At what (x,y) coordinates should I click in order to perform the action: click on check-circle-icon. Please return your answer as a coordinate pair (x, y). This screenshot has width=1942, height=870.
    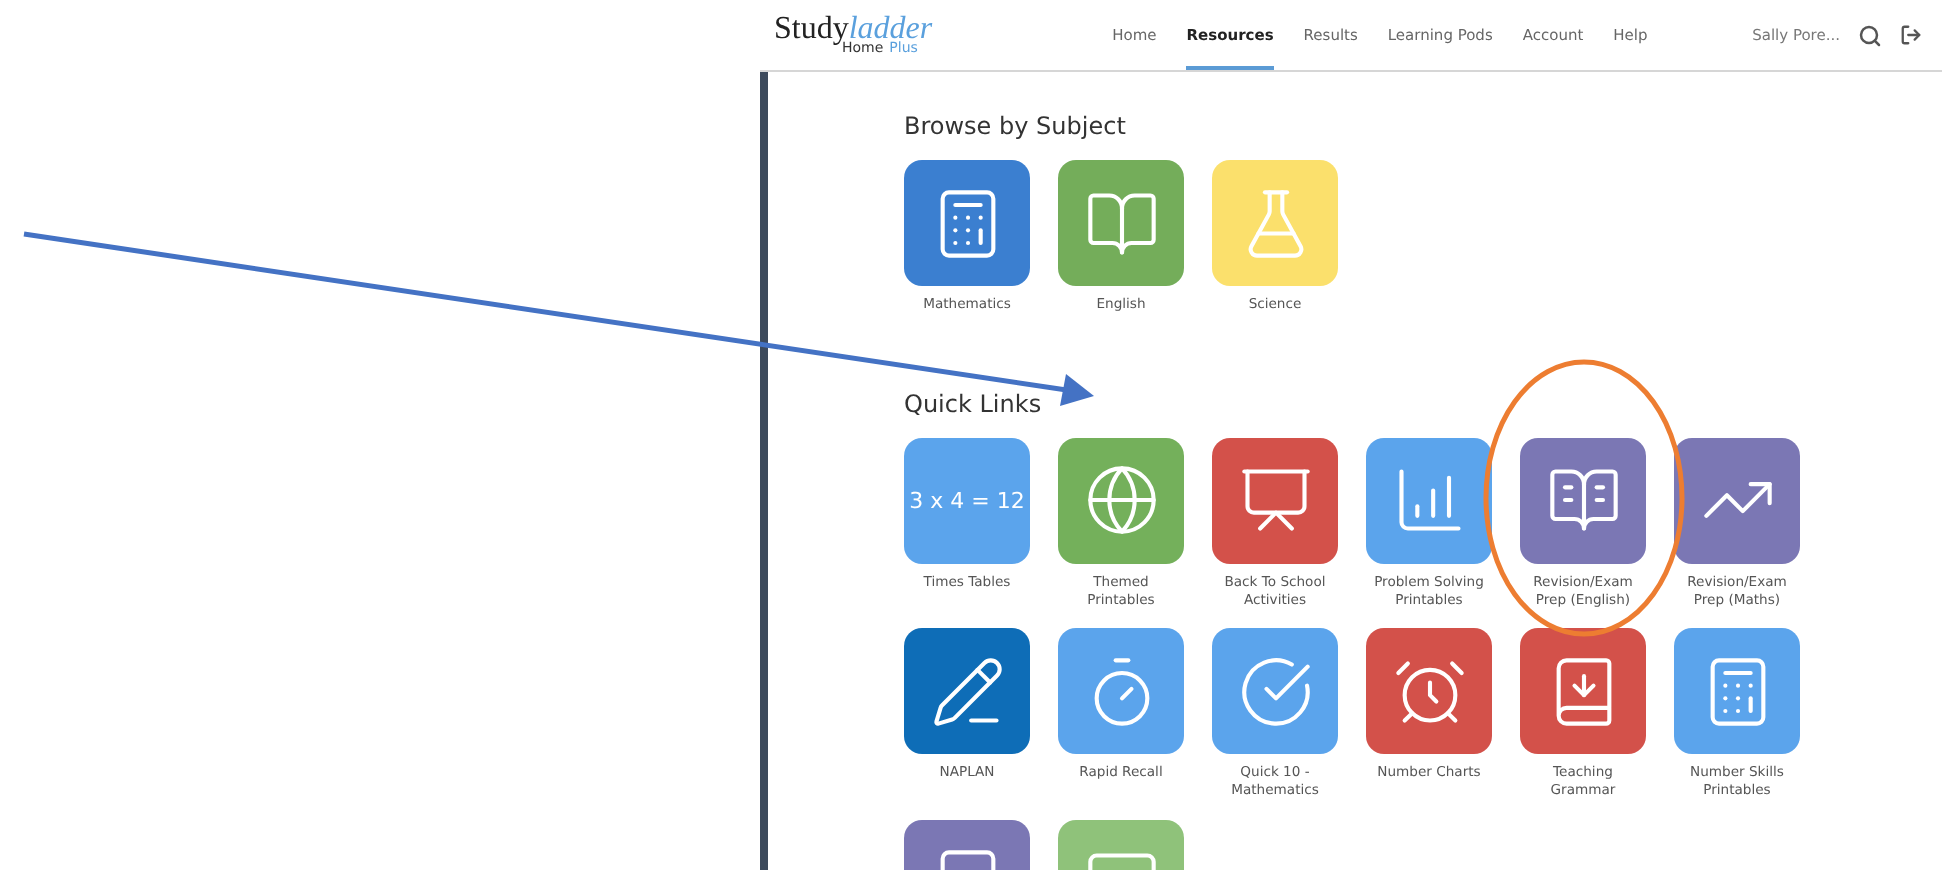
    Looking at the image, I should click on (1275, 691).